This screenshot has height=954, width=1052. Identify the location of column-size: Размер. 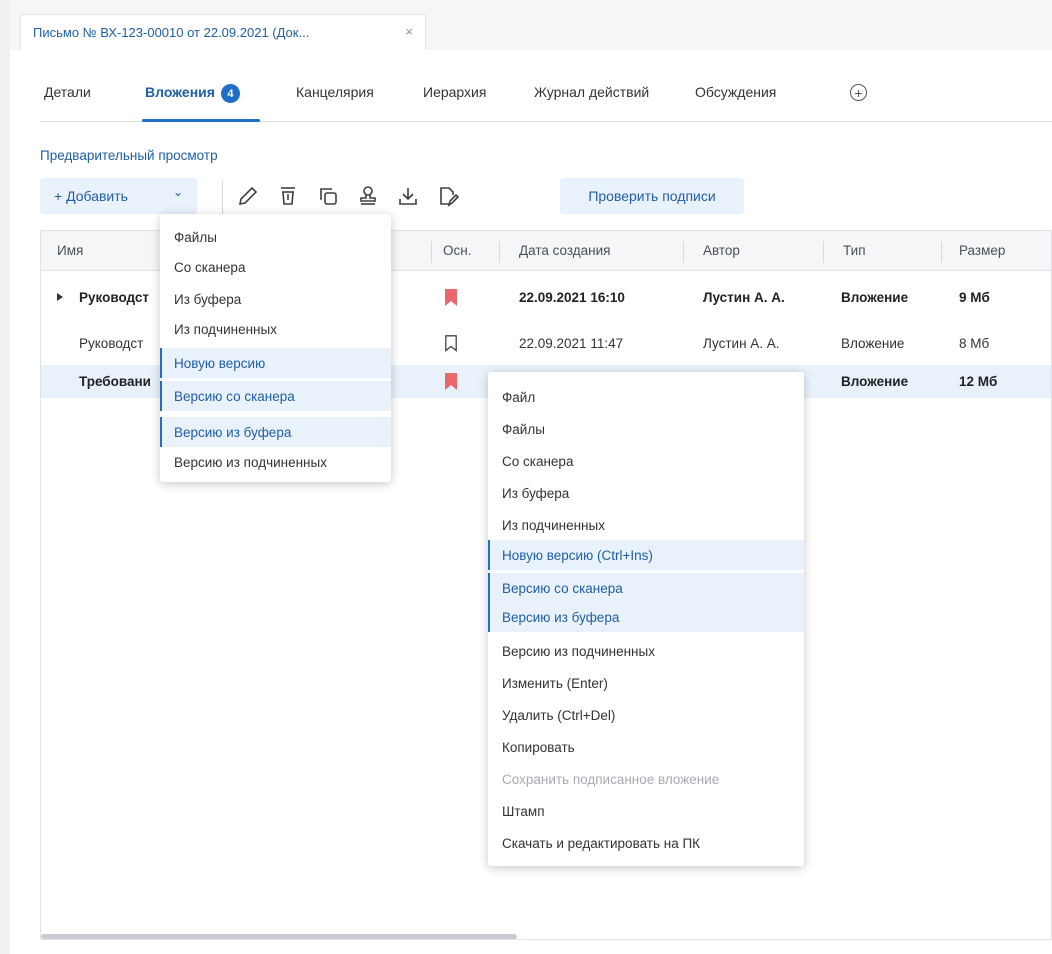
(982, 250).